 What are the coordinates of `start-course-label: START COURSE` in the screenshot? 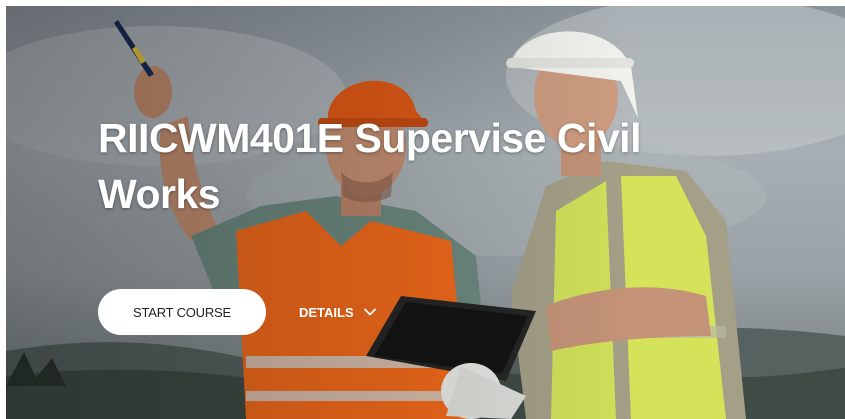 It's located at (181, 312).